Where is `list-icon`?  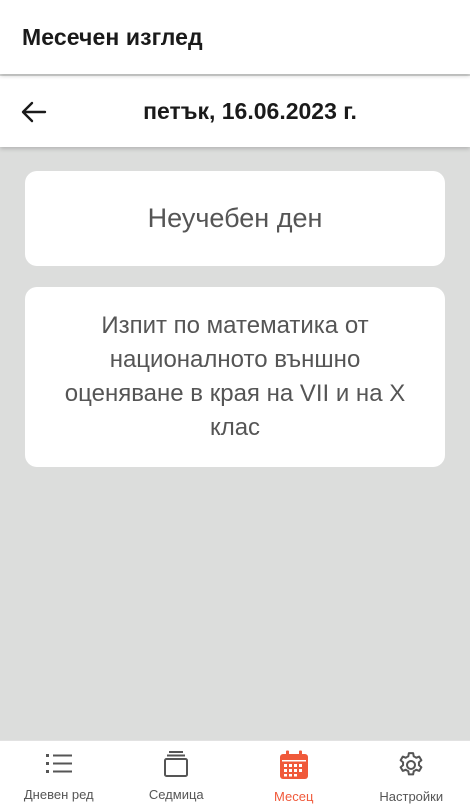 list-icon is located at coordinates (58, 763).